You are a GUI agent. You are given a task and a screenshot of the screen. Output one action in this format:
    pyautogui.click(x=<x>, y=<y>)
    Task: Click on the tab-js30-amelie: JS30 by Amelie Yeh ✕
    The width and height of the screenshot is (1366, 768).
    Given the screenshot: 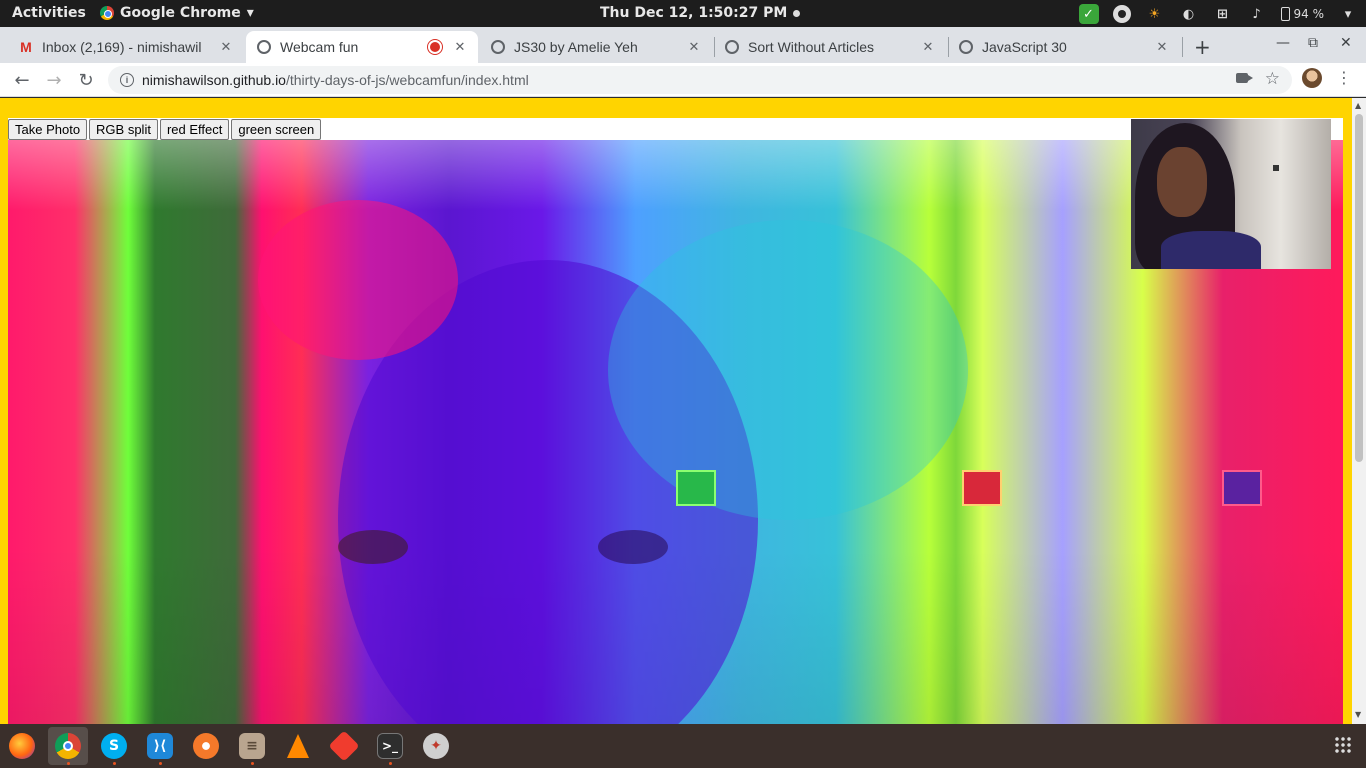 What is the action you would take?
    pyautogui.click(x=596, y=47)
    